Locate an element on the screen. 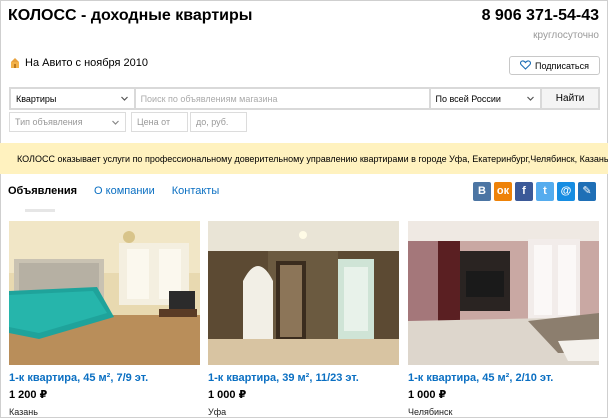 The height and width of the screenshot is (418, 608). price-from-input: Цена от is located at coordinates (159, 122).